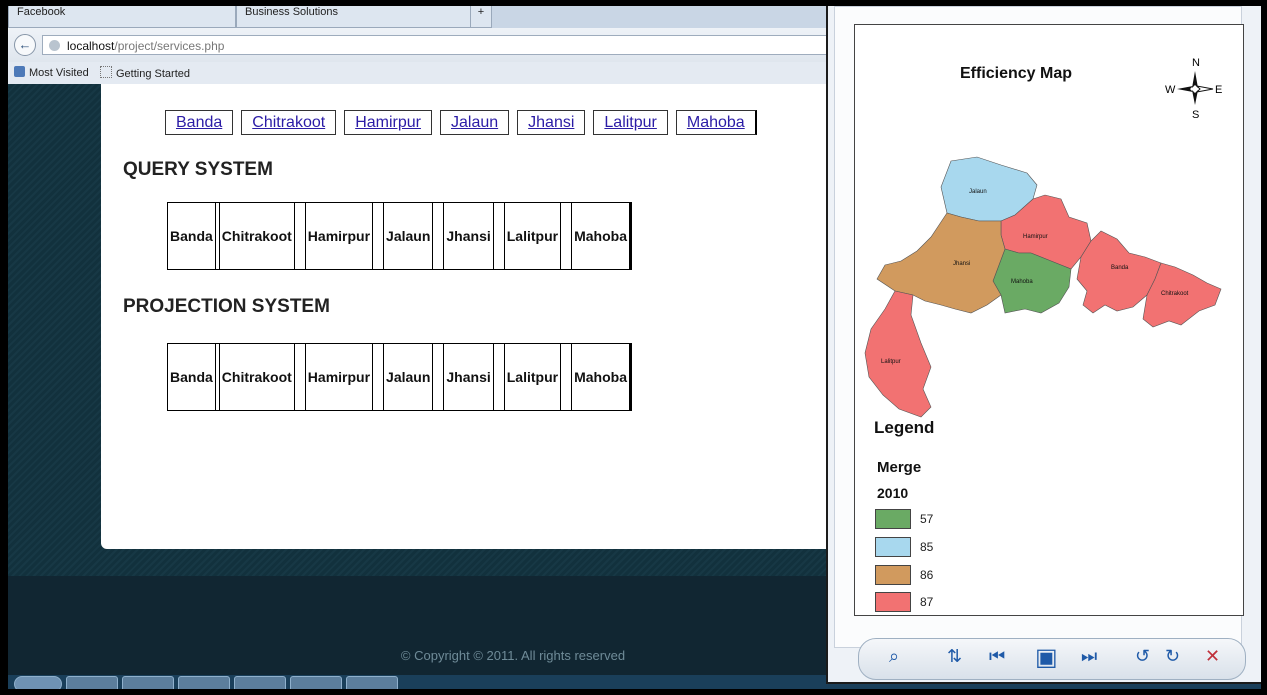 The width and height of the screenshot is (1267, 695). What do you see at coordinates (533, 236) in the screenshot?
I see `query-item-lalitpur: Lalitpur` at bounding box center [533, 236].